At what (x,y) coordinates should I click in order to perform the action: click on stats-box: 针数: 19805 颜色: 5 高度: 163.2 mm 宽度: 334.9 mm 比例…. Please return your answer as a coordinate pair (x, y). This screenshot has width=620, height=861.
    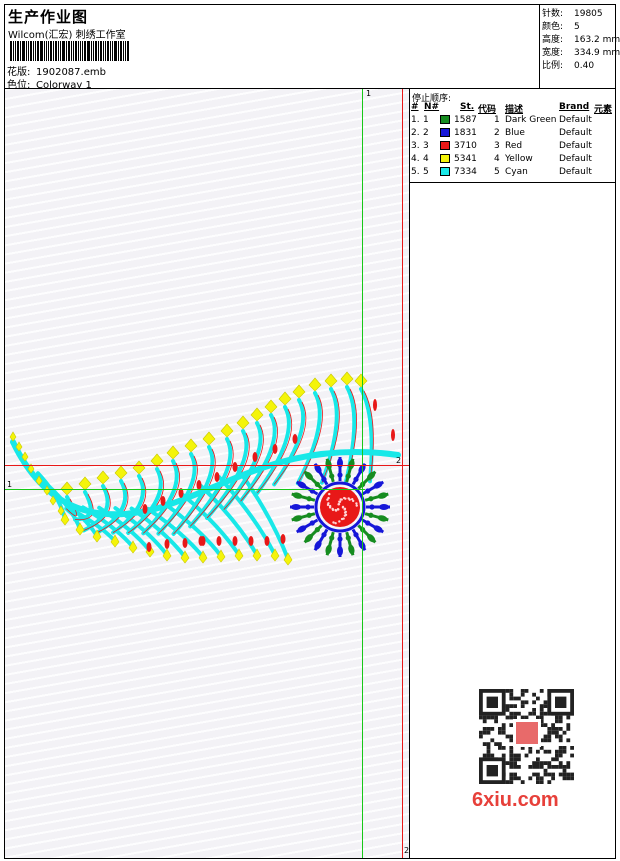
    Looking at the image, I should click on (579, 47).